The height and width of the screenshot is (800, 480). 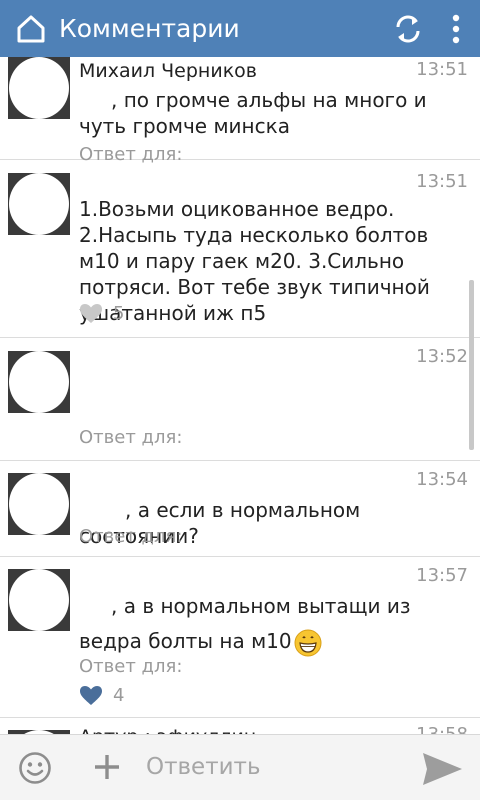 I want to click on like-button: 4, so click(x=101, y=695).